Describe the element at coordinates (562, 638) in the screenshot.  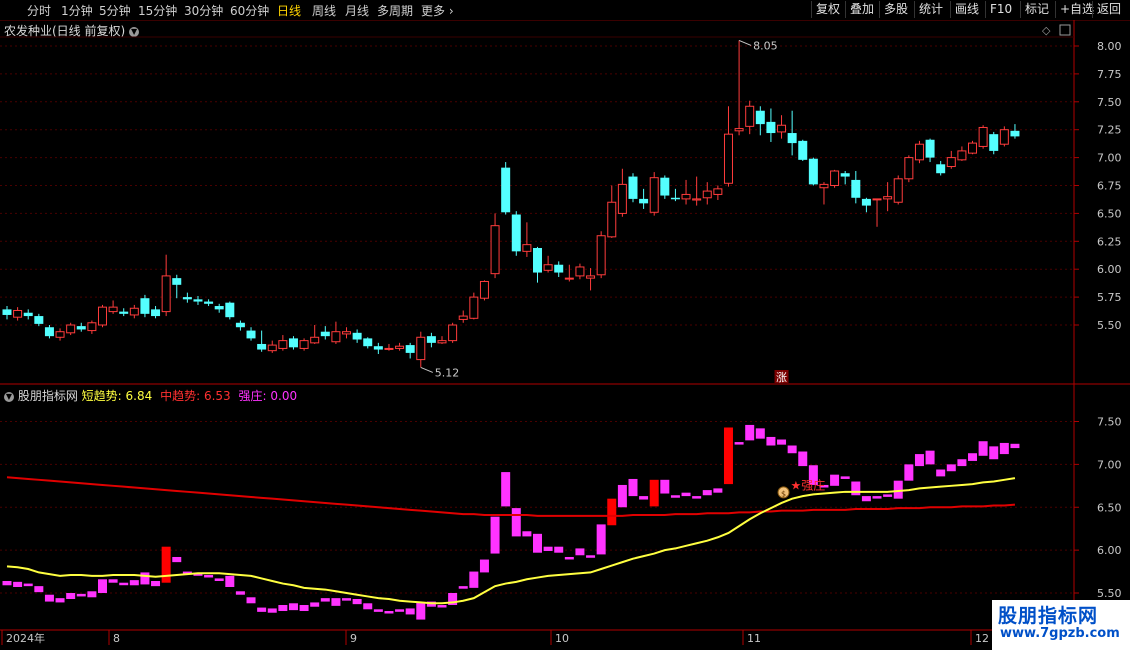
I see `x-tick-label: 10` at that location.